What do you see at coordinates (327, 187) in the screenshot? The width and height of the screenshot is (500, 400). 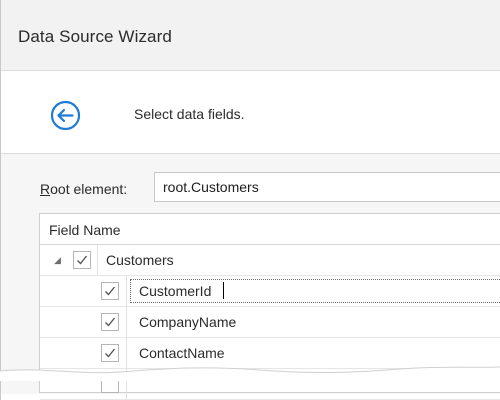 I see `root-element-input` at bounding box center [327, 187].